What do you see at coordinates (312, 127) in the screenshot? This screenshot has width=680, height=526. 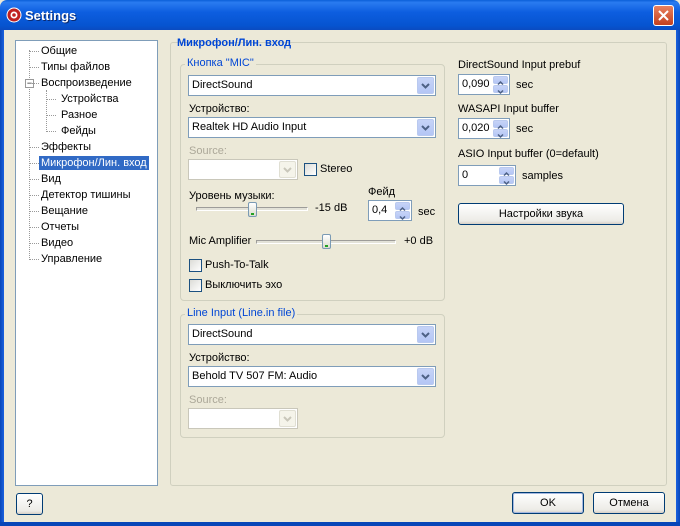 I see `mic-device-select: Realtek HD Audio Input` at bounding box center [312, 127].